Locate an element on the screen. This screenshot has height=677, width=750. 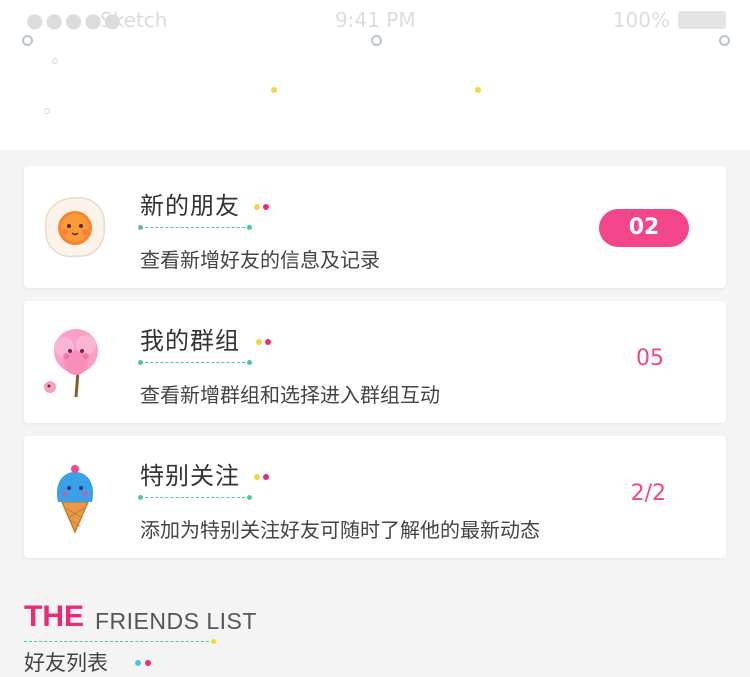
status-time: 9:41 PM is located at coordinates (375, 20).